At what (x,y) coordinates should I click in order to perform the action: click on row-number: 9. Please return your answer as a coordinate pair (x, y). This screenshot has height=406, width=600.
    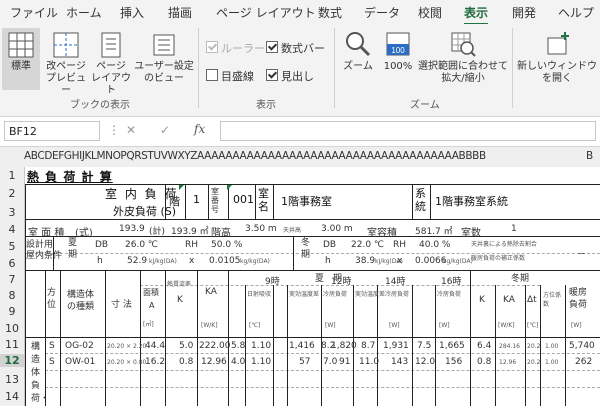
    Looking at the image, I should click on (12, 311).